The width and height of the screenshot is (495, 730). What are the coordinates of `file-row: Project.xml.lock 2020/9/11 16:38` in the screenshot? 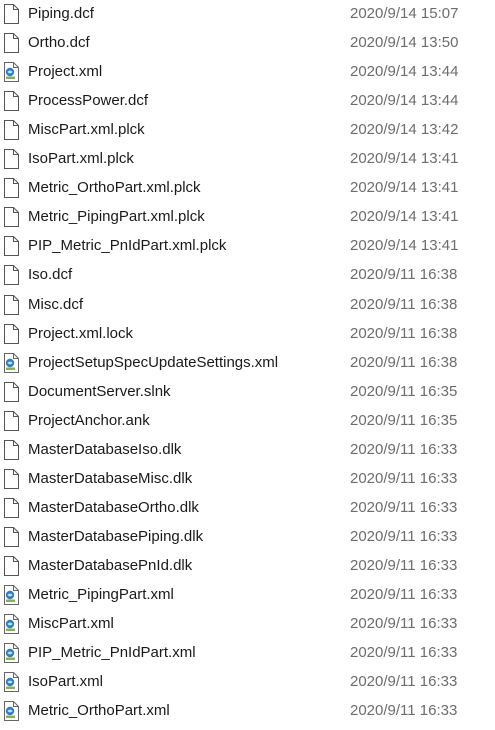 It's located at (247, 334).